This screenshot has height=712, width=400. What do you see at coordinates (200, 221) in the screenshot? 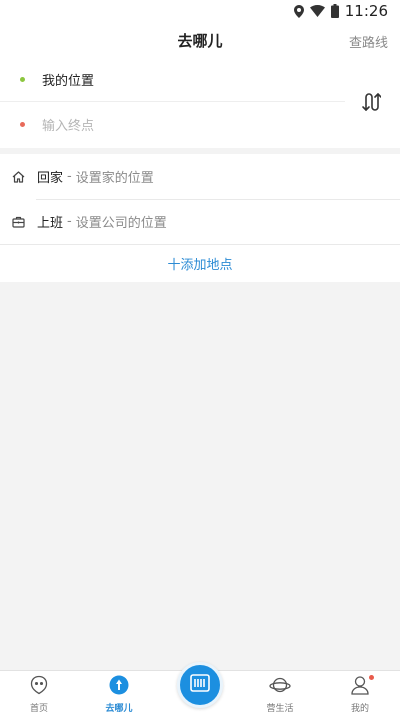
I see `work-place-row: 上班 - 设置公司的位置` at bounding box center [200, 221].